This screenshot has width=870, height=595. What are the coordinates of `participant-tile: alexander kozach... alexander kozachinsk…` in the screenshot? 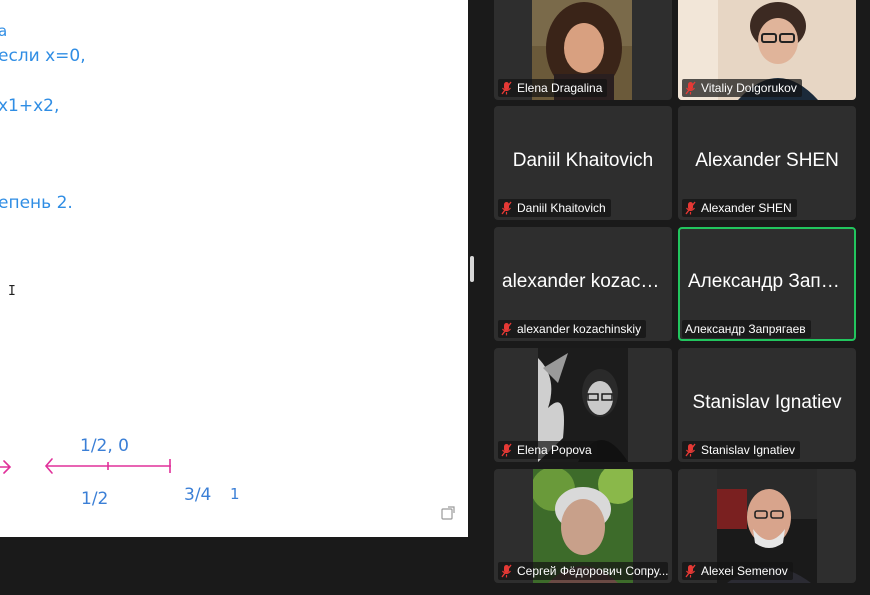 It's located at (583, 284).